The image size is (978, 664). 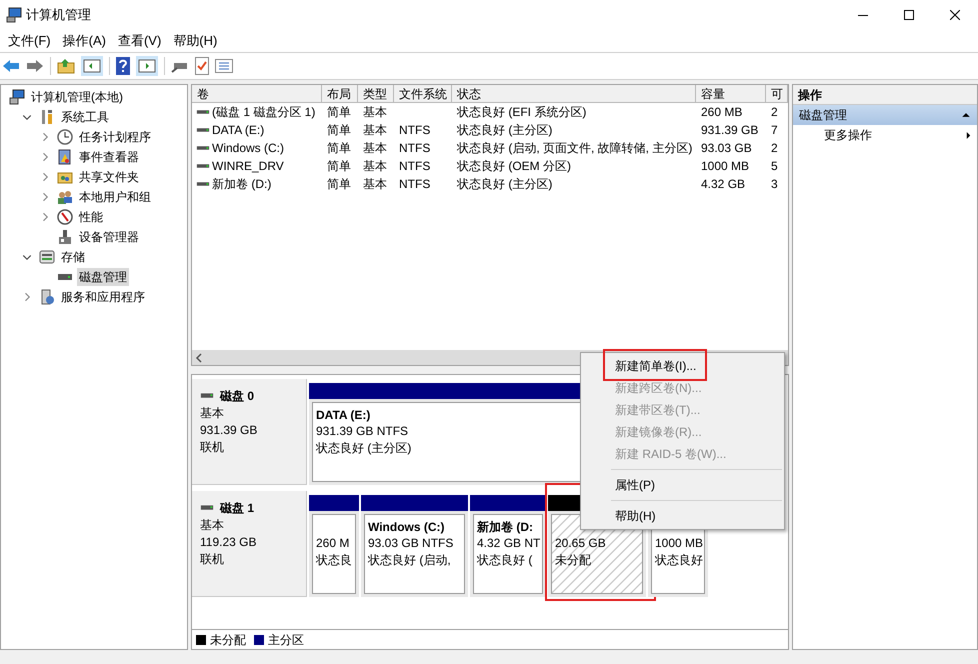 What do you see at coordinates (508, 543) in the screenshot?
I see `partition-size: 4.32 GB NT` at bounding box center [508, 543].